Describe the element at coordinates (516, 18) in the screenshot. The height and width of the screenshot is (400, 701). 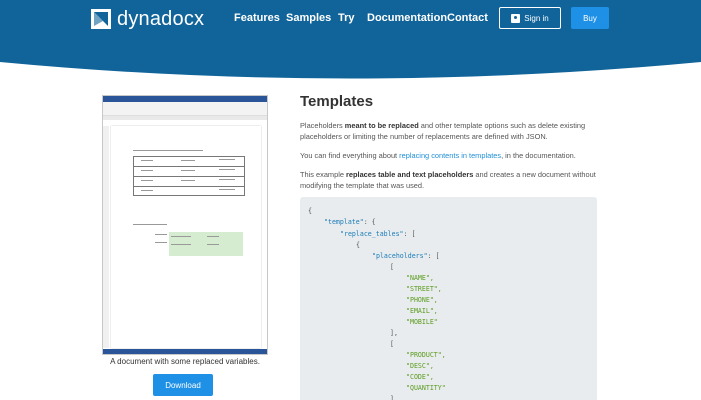
I see `user-icon` at that location.